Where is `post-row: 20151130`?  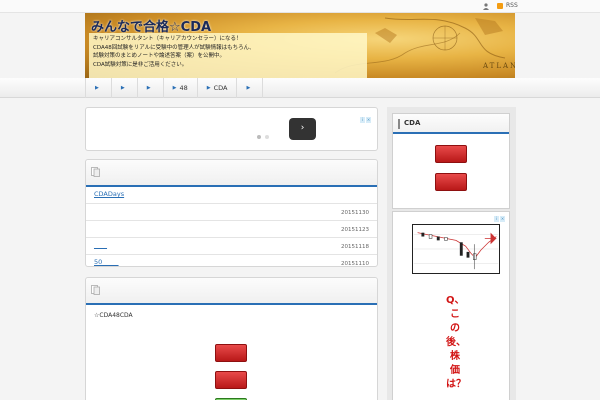 post-row: 20151130 is located at coordinates (231, 212).